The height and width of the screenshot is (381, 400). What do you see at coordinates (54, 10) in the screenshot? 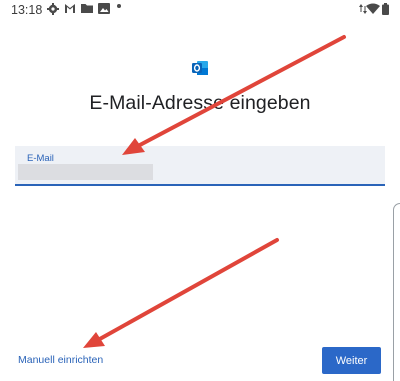
I see `gear-icon` at bounding box center [54, 10].